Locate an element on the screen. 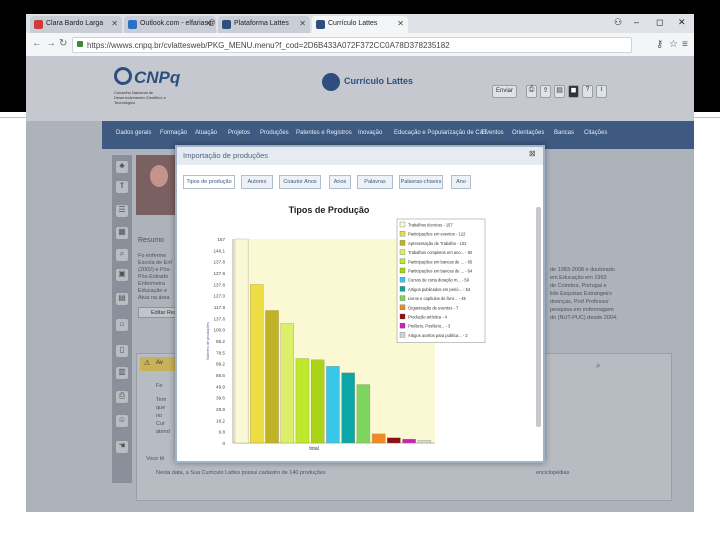  nav-dados-gerais: Dados gerais is located at coordinates (133, 133).